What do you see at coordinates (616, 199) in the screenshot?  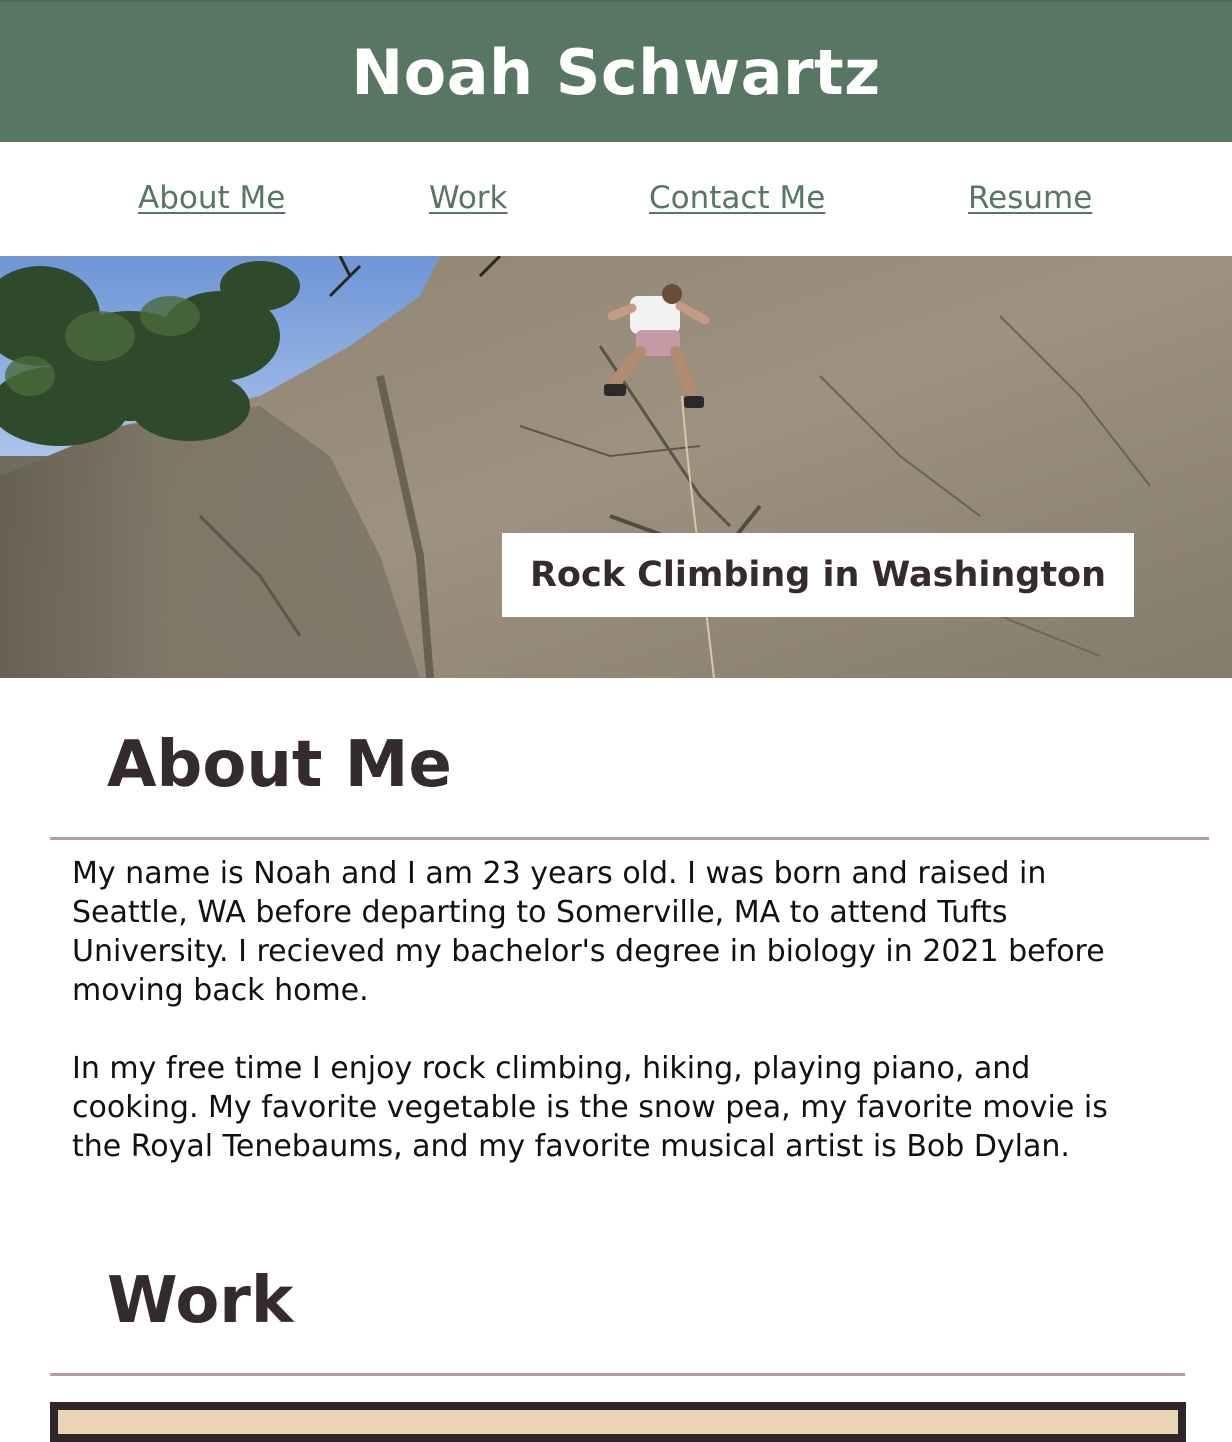 I see `main-nav: About Me Work Contact Me Resume` at bounding box center [616, 199].